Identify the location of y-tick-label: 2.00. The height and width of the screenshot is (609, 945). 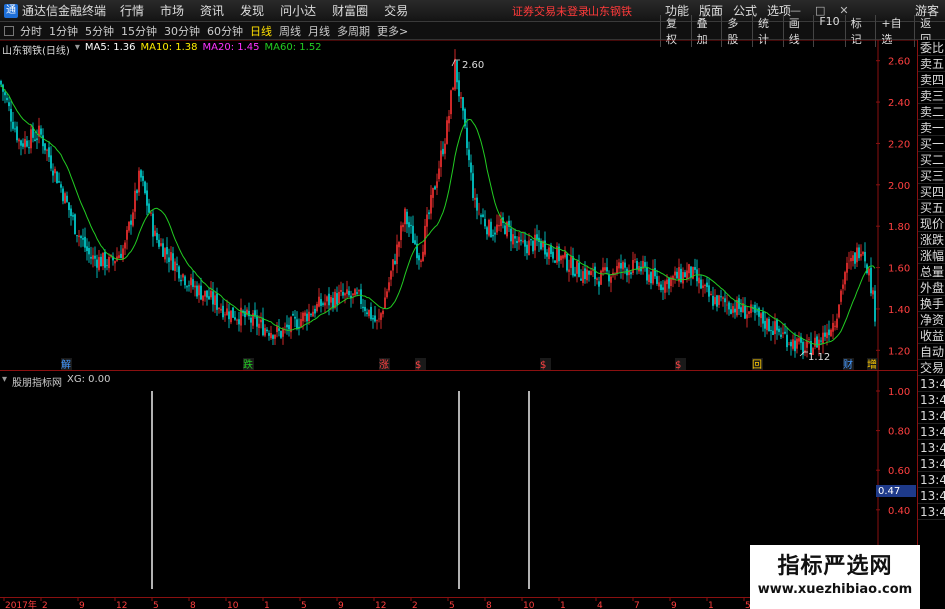
(899, 186).